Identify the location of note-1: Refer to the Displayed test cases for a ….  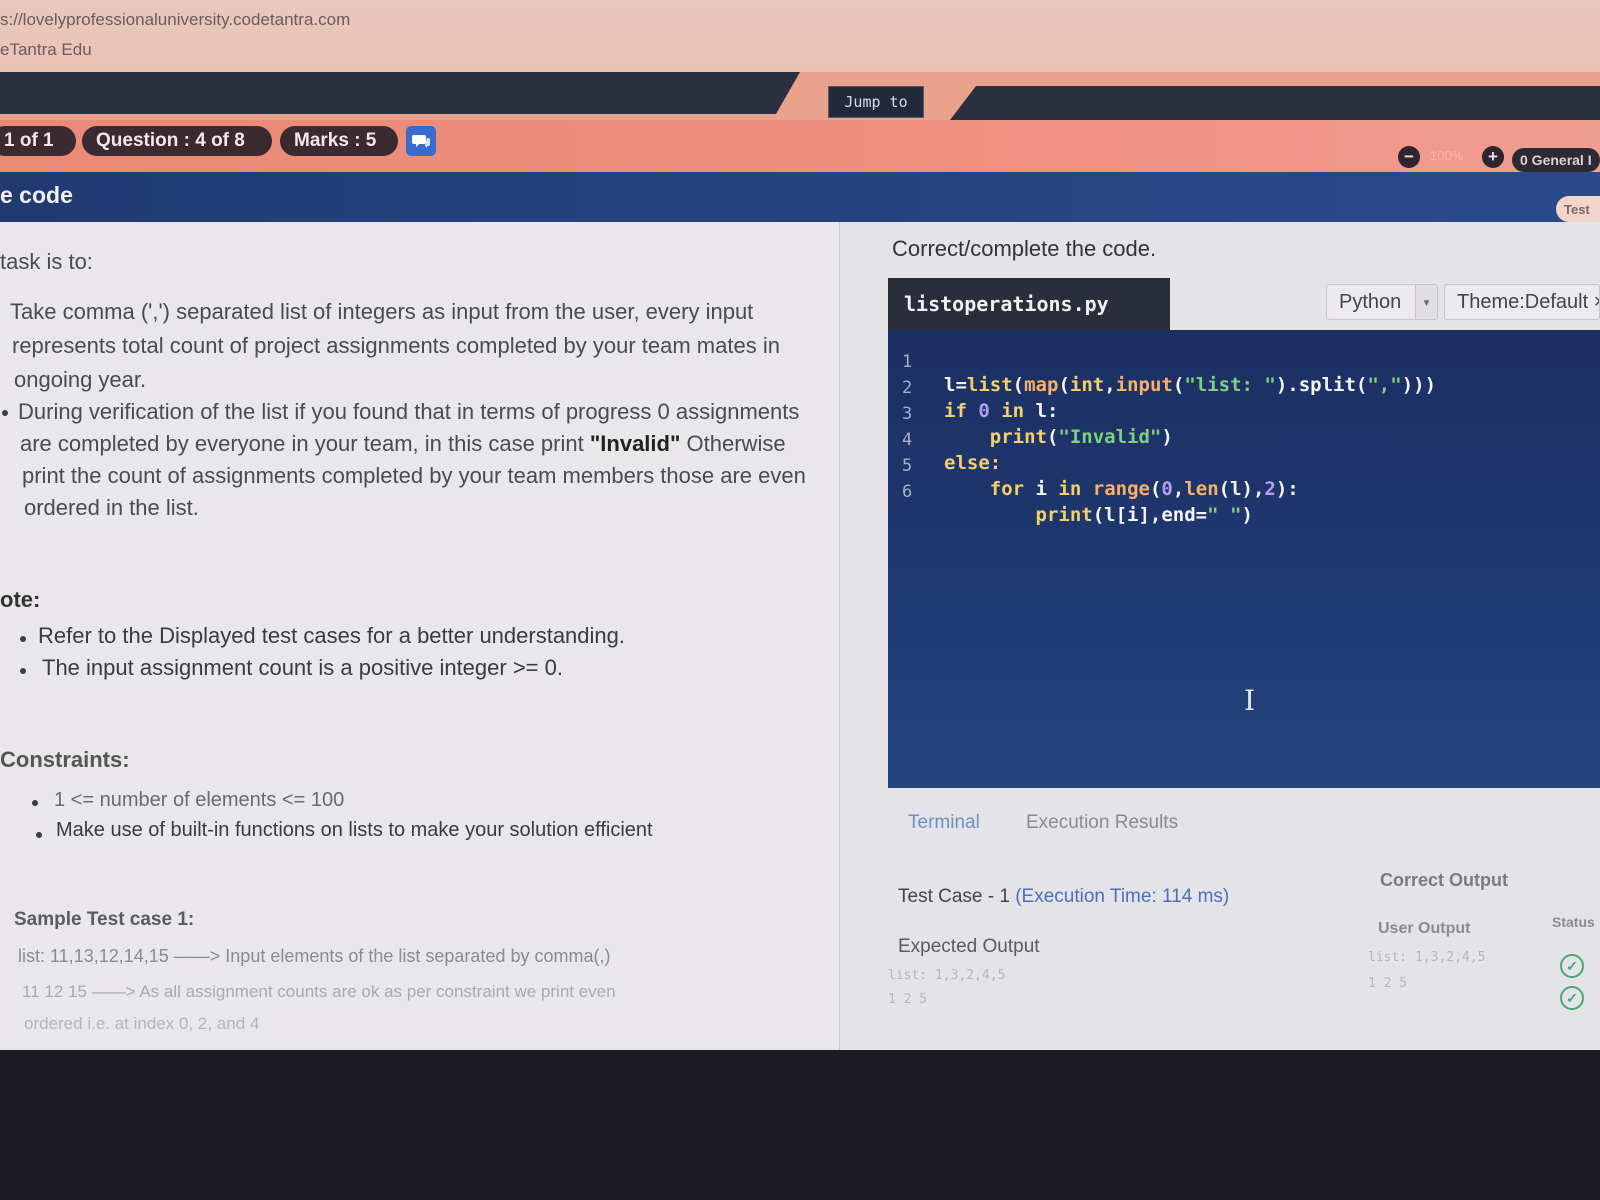
(331, 635).